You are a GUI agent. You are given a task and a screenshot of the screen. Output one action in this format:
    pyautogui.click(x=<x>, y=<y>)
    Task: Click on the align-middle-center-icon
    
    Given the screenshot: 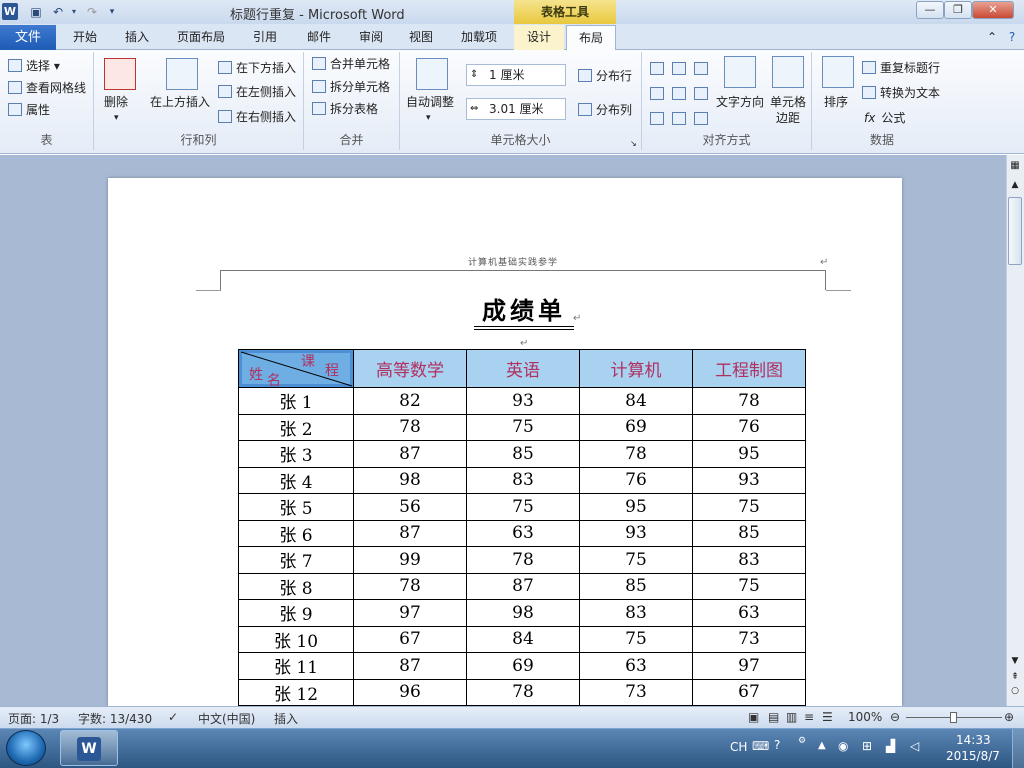 What is the action you would take?
    pyautogui.click(x=679, y=93)
    